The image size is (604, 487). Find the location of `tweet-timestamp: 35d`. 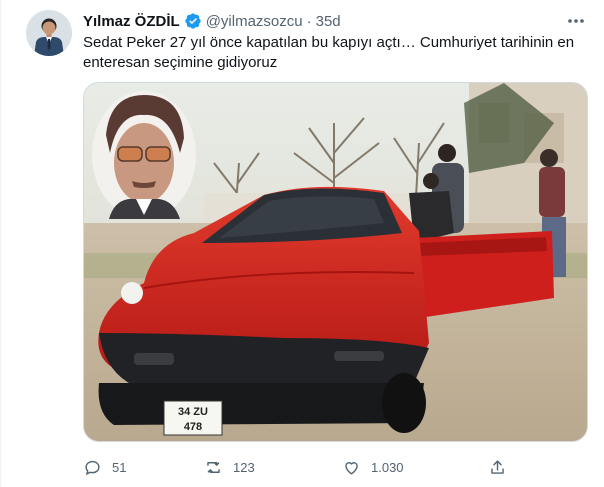

tweet-timestamp: 35d is located at coordinates (328, 21).